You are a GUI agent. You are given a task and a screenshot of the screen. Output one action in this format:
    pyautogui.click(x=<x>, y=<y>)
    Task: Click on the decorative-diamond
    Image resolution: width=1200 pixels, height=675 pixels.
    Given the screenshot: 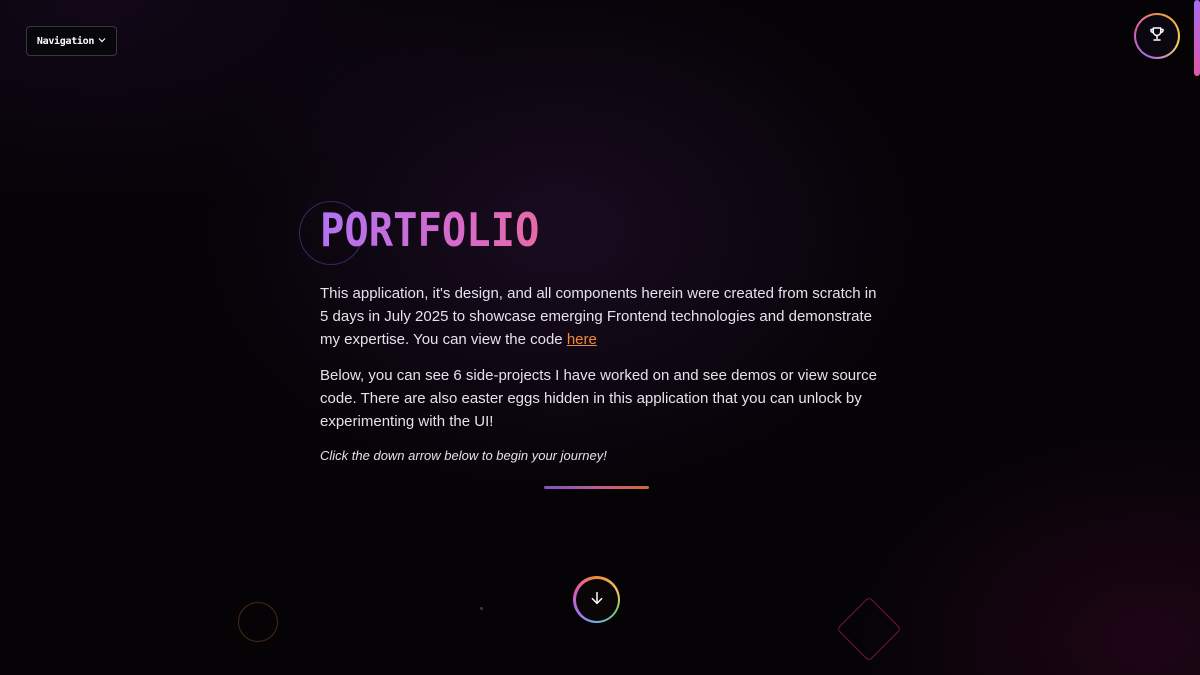 What is the action you would take?
    pyautogui.click(x=869, y=629)
    